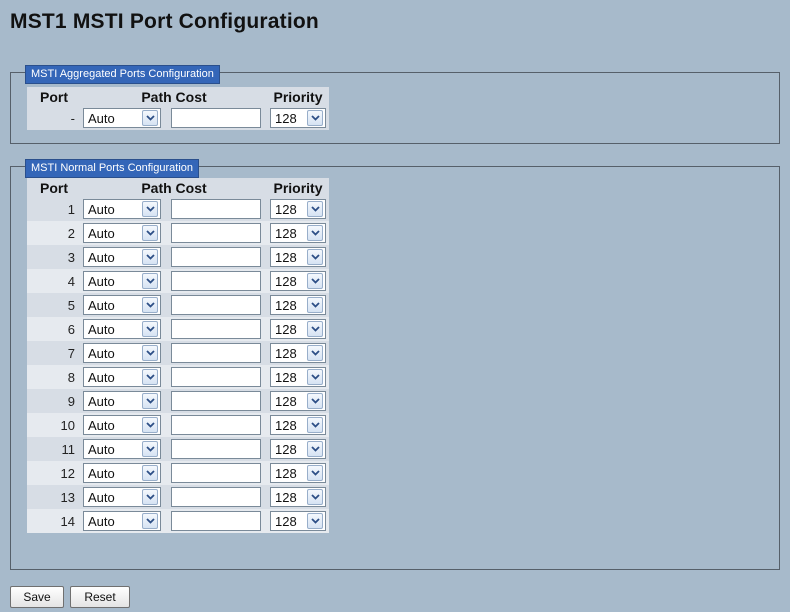  I want to click on priority-value: 128, so click(286, 497).